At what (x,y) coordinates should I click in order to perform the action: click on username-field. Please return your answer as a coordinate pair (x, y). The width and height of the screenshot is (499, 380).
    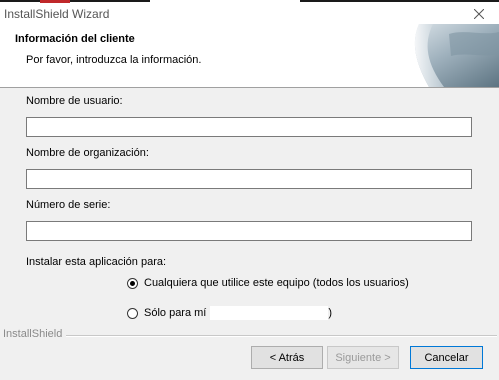
    Looking at the image, I should click on (249, 127).